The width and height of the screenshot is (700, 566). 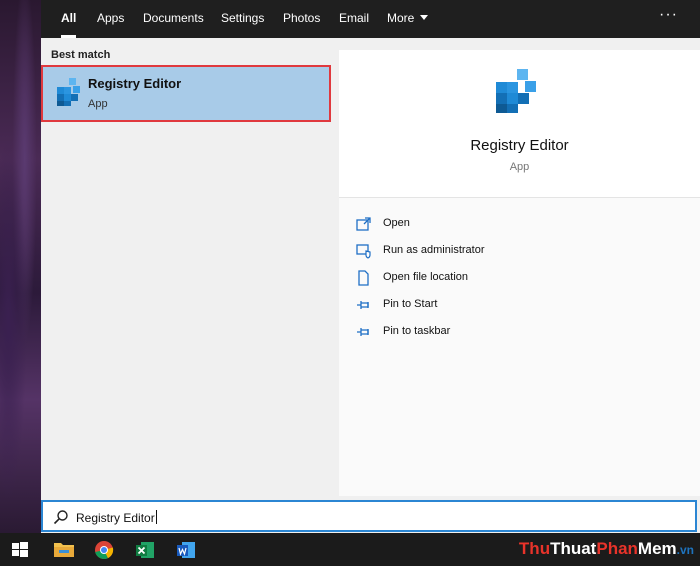 What do you see at coordinates (417, 331) in the screenshot?
I see `action-label: Pin to taskbar` at bounding box center [417, 331].